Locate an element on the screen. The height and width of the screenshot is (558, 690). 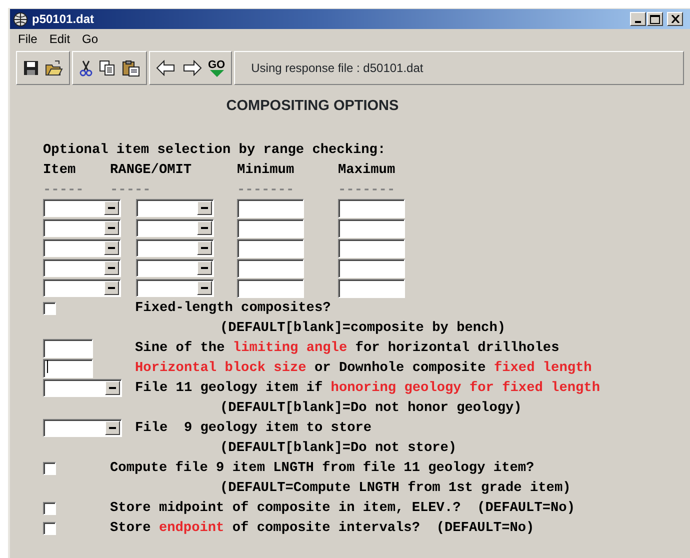
page-heading: COMPOSITING OPTIONS is located at coordinates (312, 106).